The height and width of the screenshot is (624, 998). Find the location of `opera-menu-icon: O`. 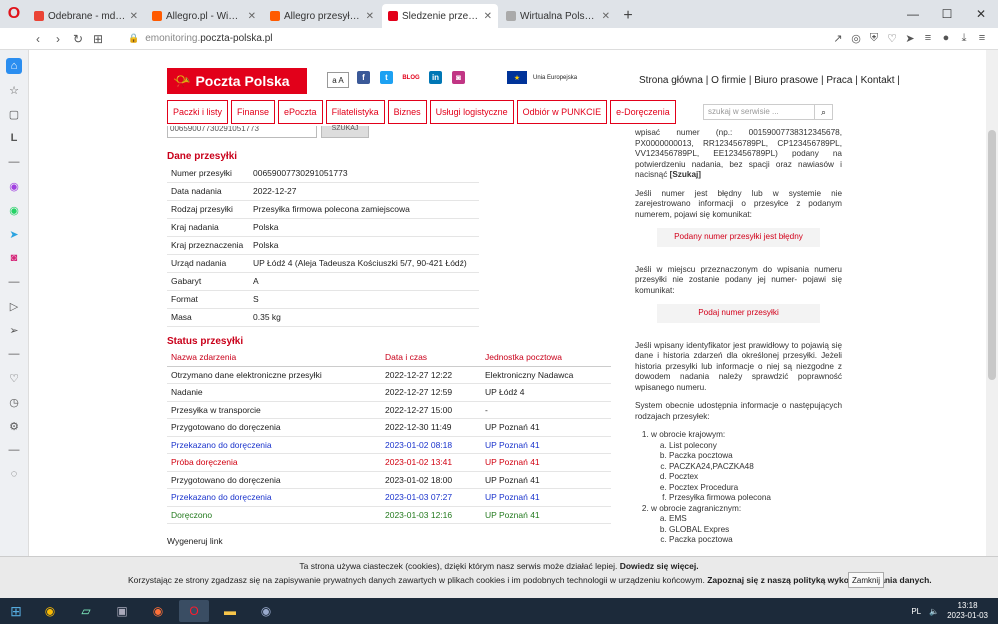

opera-menu-icon: O is located at coordinates (14, 14).